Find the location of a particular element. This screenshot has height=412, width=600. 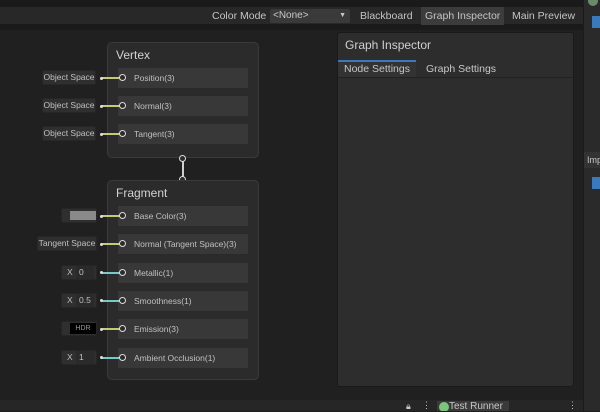

fragment-title: Fragment is located at coordinates (142, 193).